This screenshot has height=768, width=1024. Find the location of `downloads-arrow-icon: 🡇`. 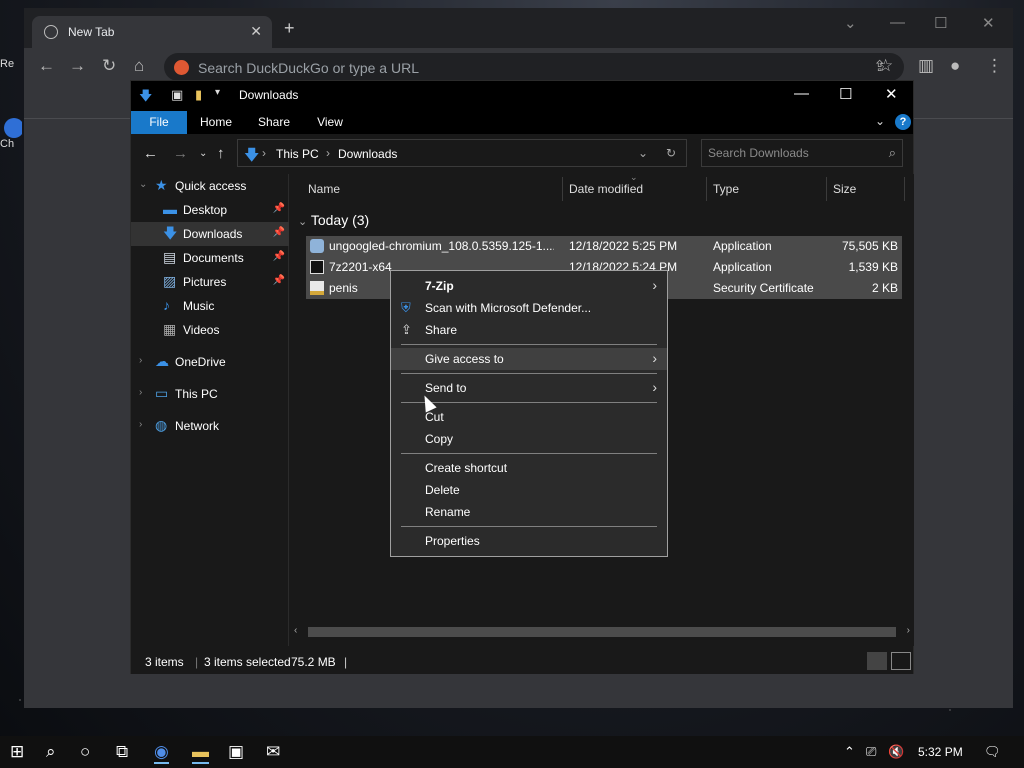

downloads-arrow-icon: 🡇 is located at coordinates (252, 155).